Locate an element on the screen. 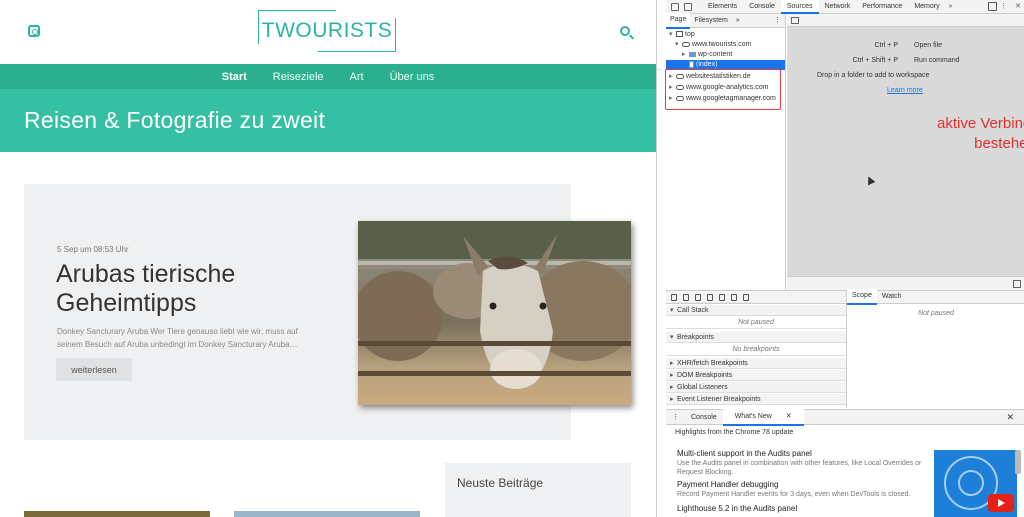 The height and width of the screenshot is (517, 1024). logo-text: TWOURISTS is located at coordinates (327, 30).